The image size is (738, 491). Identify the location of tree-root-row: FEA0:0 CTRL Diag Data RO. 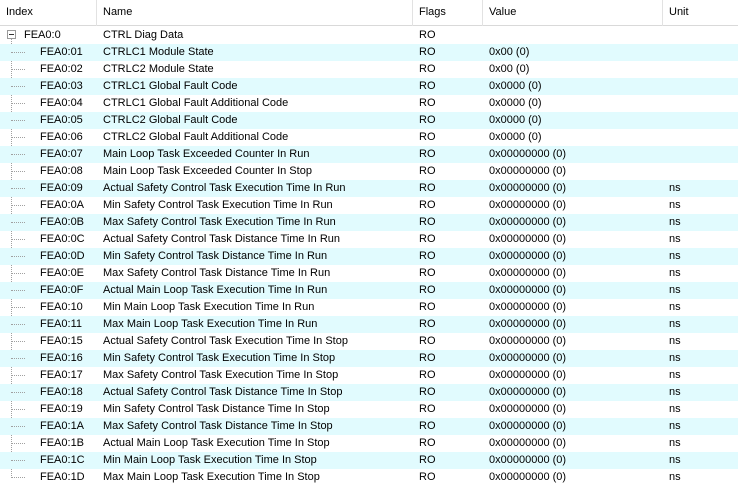
(369, 35).